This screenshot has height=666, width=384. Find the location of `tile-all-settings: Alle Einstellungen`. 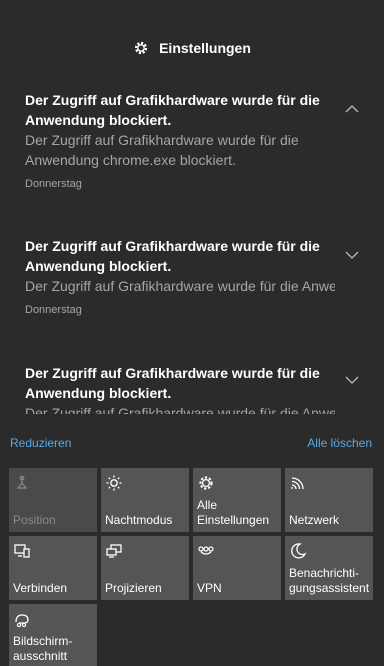

tile-all-settings: Alle Einstellungen is located at coordinates (237, 500).